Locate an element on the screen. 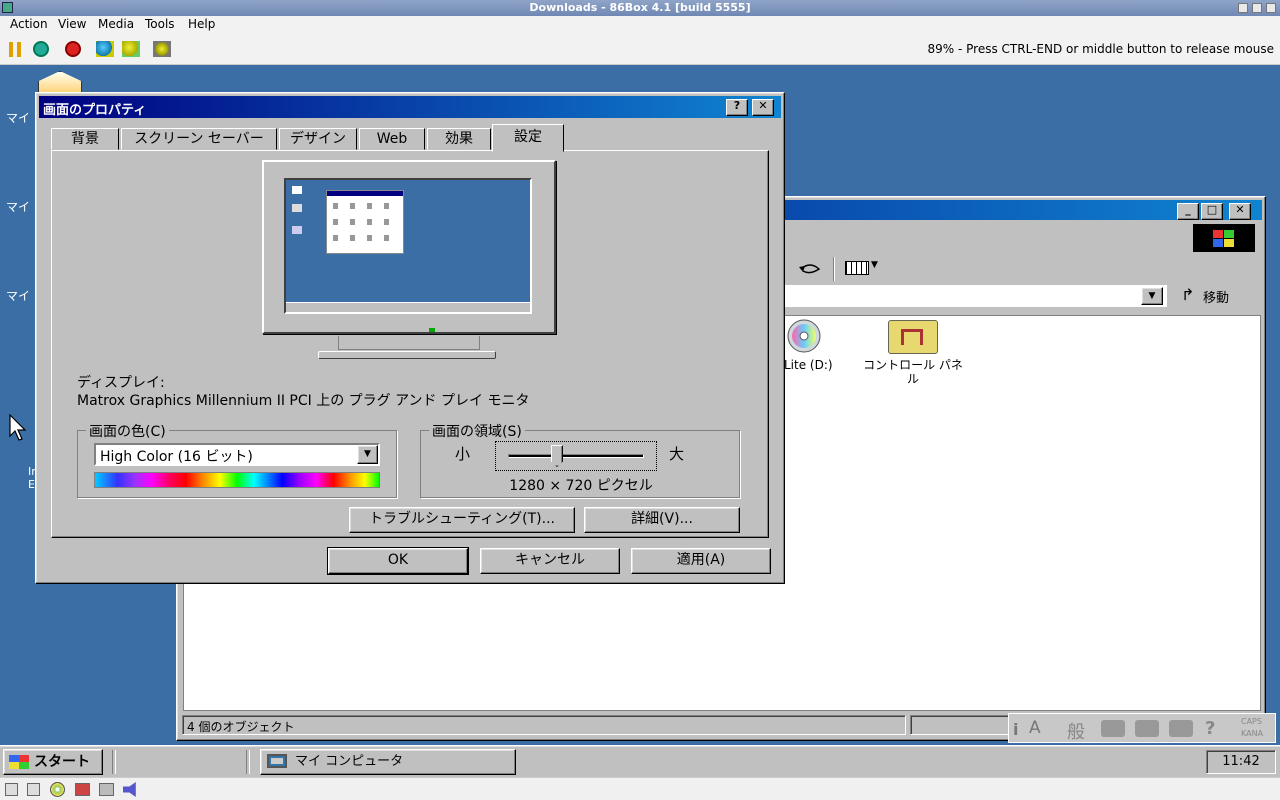 The height and width of the screenshot is (800, 1280). cdrom-icon is located at coordinates (57, 789).